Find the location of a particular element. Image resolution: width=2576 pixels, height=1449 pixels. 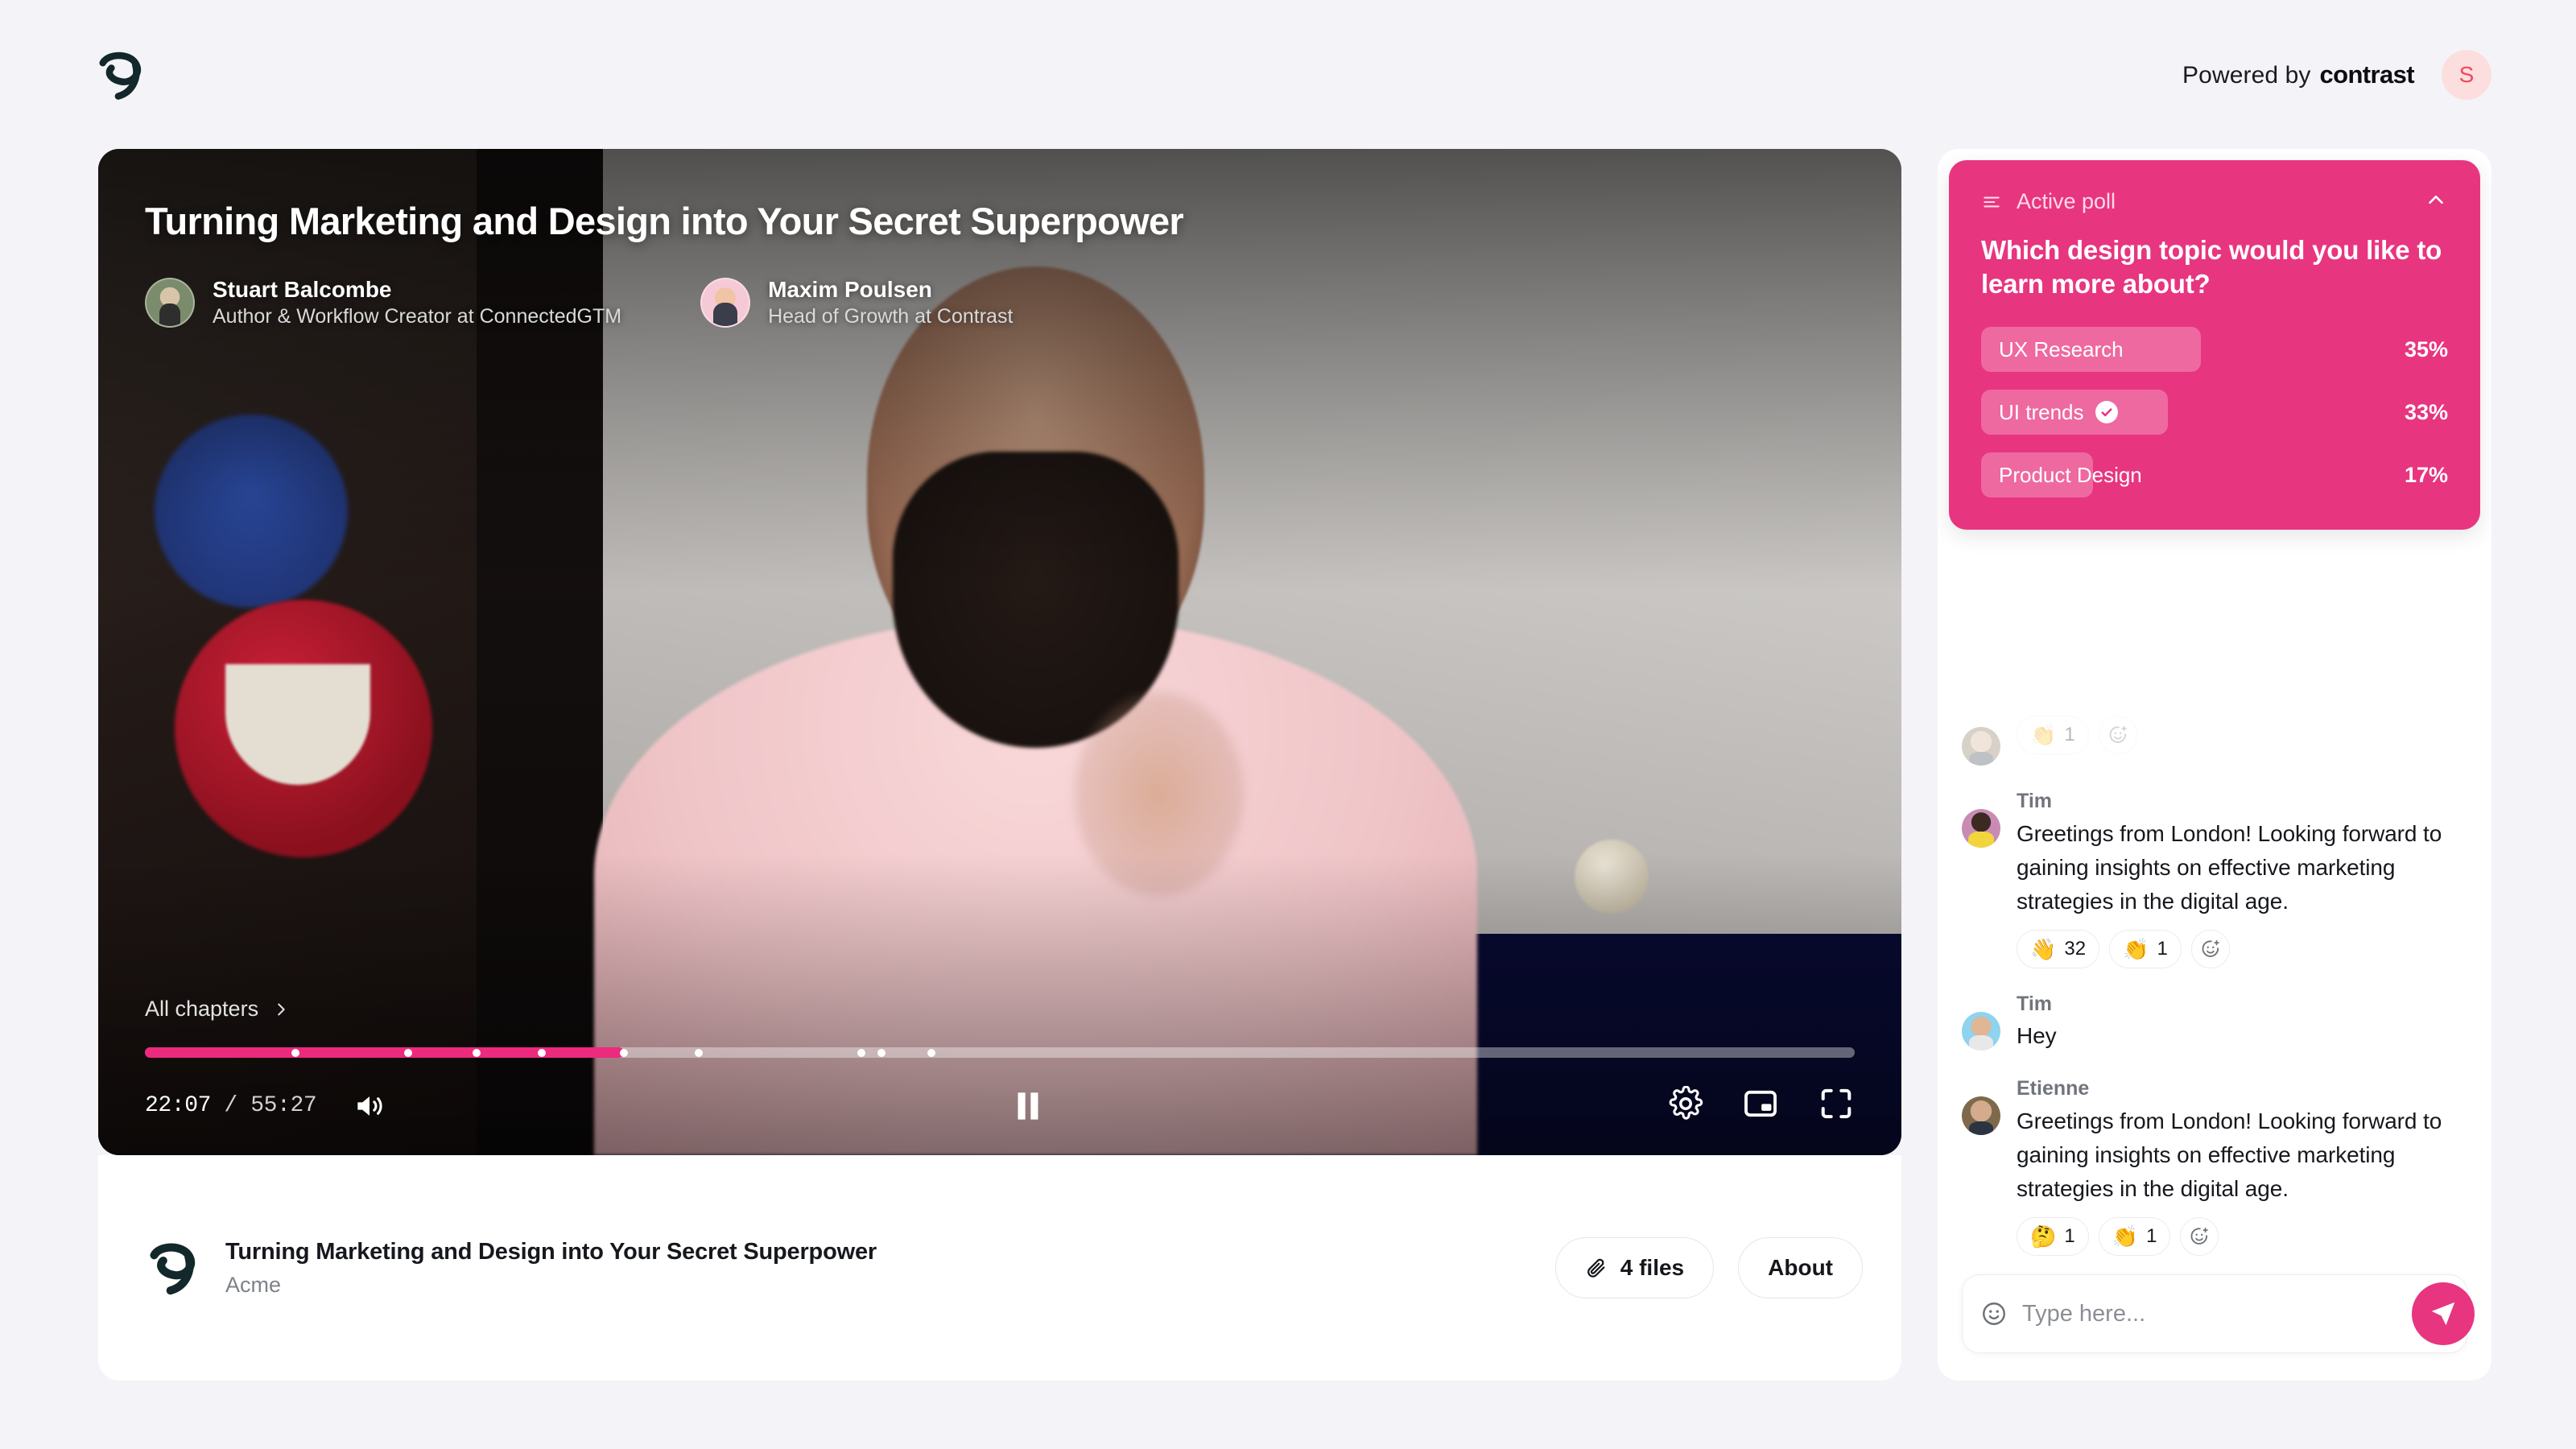

poll-selected-check-icon is located at coordinates (2106, 412).